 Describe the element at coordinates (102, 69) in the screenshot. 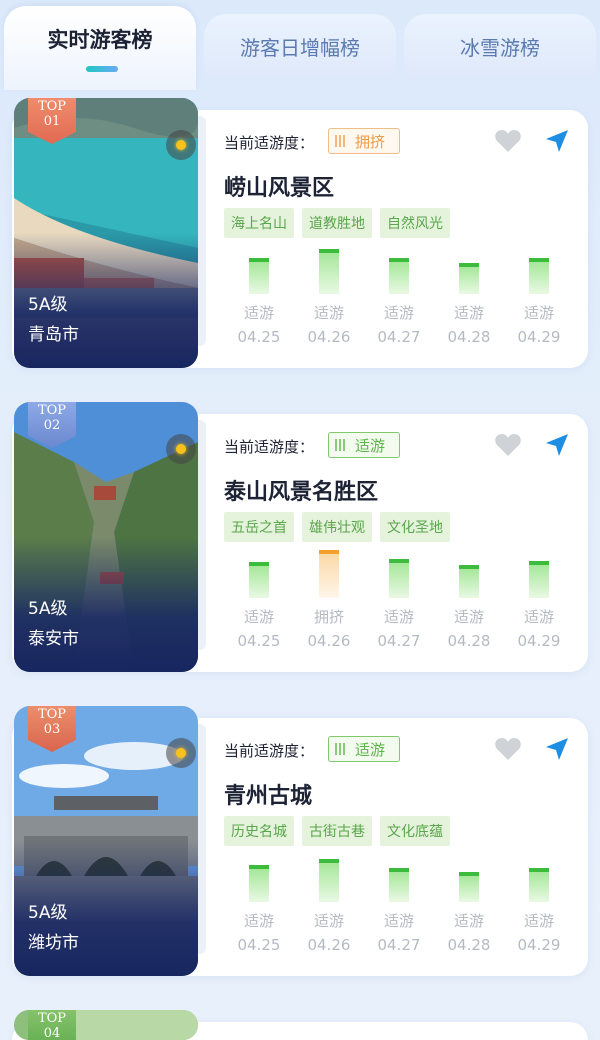

I see `active-tab-indicator` at that location.